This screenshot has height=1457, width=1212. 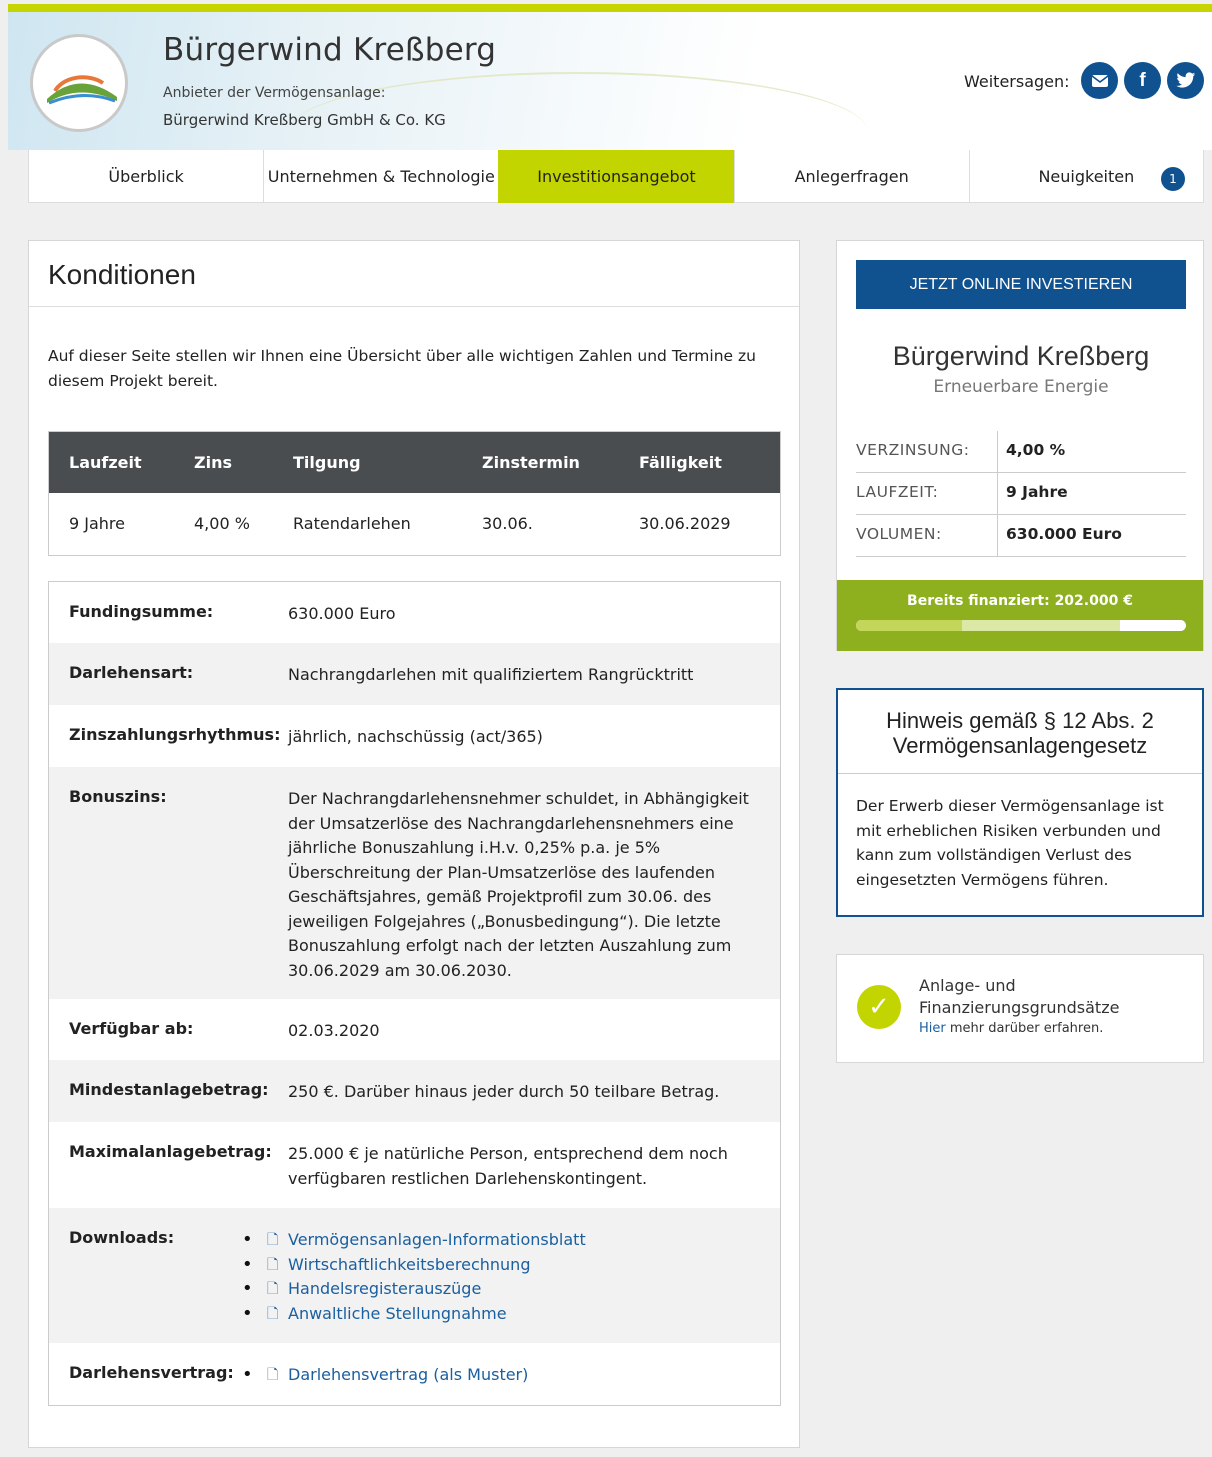 I want to click on tab-unternehmen-technologie: Unternehmen & Technologie, so click(x=380, y=176).